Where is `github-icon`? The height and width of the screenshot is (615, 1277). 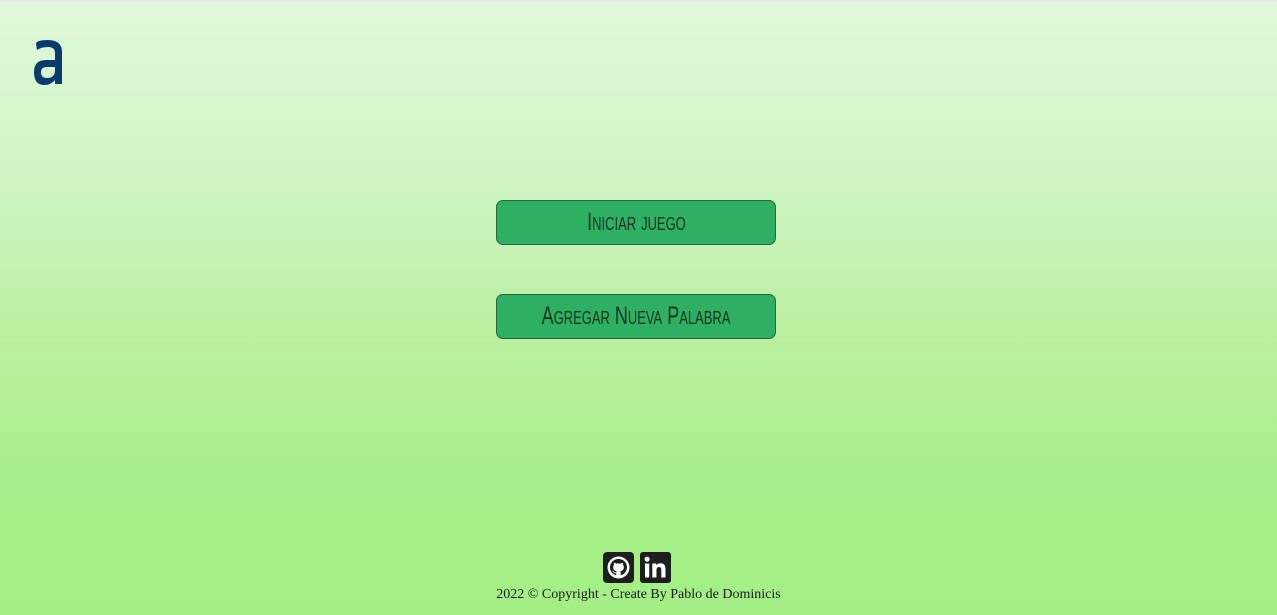
github-icon is located at coordinates (618, 567).